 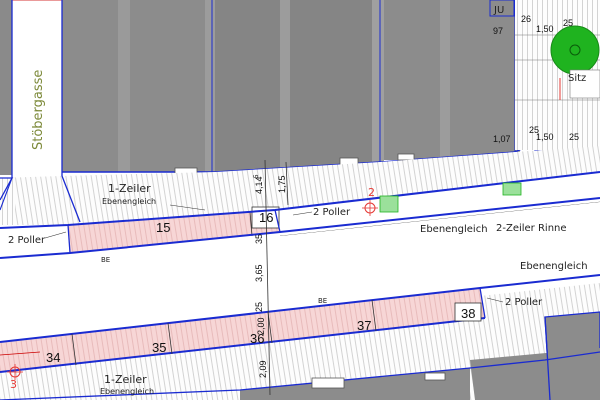 I want to click on parking-number-15: 15, so click(x=163, y=227).